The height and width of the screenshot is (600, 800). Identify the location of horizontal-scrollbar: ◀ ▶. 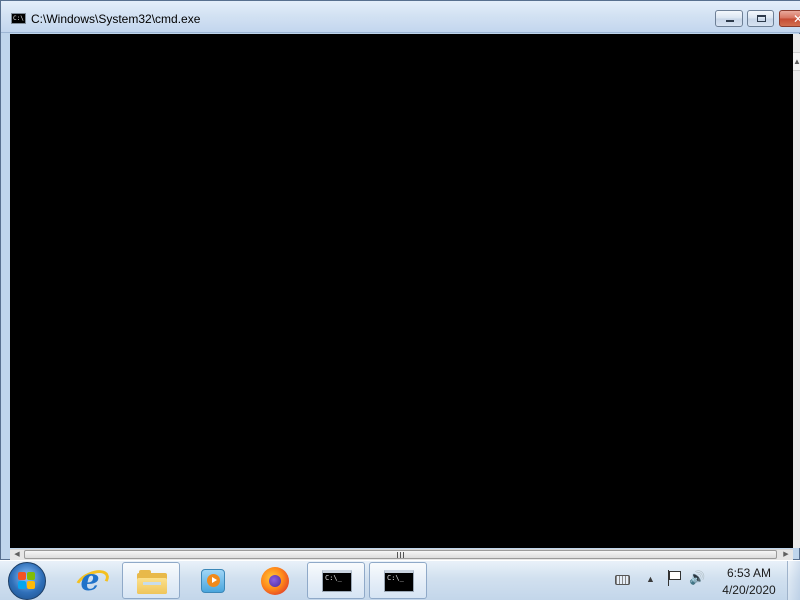
(401, 554).